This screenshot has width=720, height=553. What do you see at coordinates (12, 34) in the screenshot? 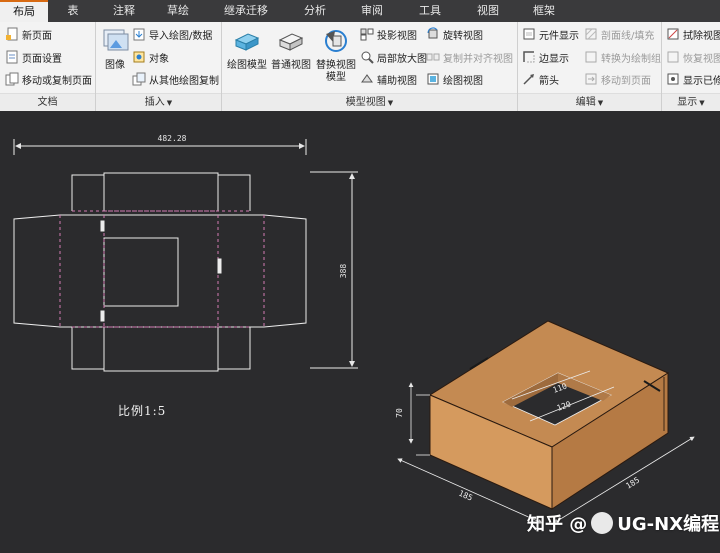
I see `new-page-icon` at bounding box center [12, 34].